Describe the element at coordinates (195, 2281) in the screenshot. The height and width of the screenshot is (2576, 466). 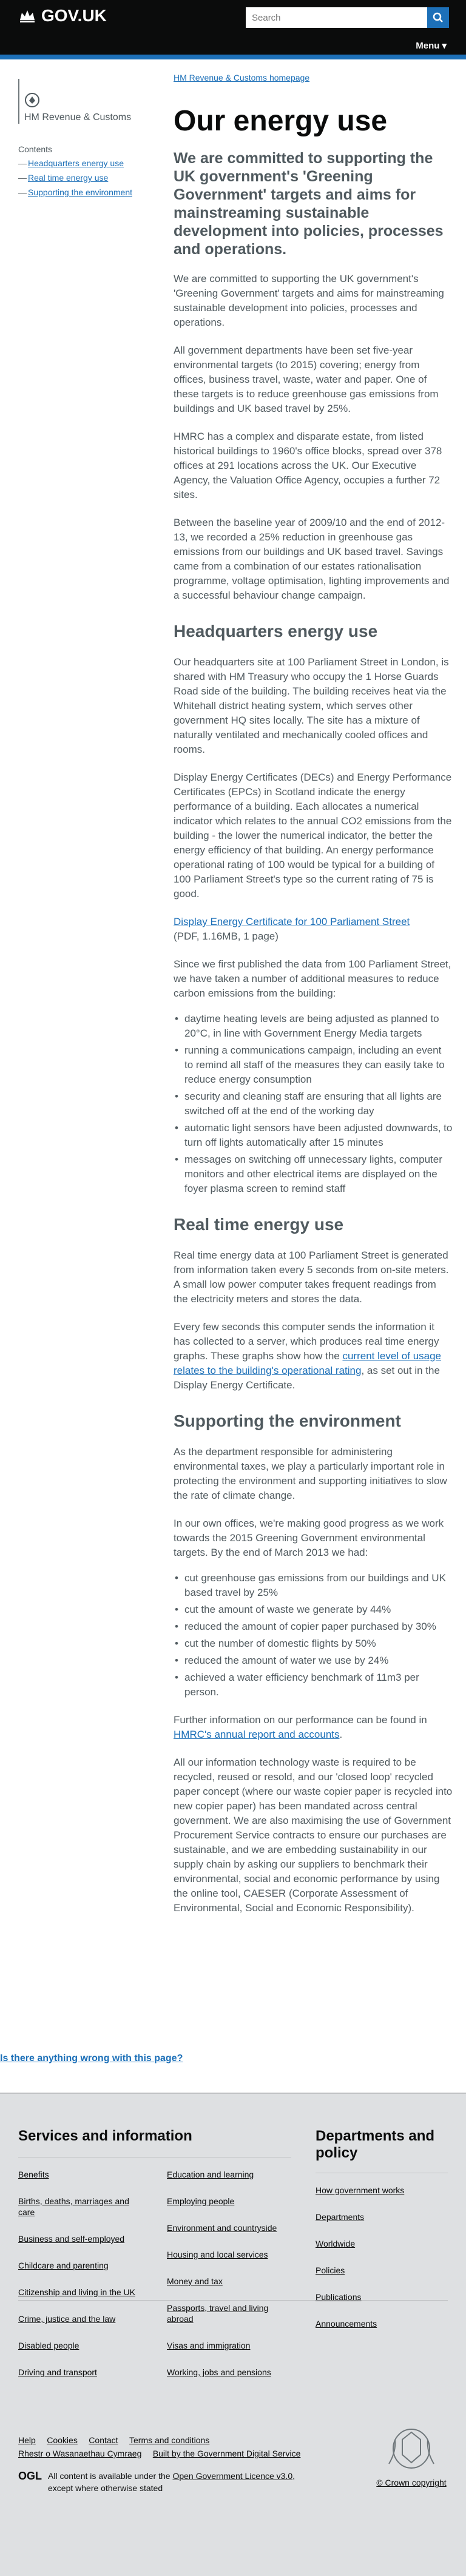
I see `footer-link: Money and tax` at that location.